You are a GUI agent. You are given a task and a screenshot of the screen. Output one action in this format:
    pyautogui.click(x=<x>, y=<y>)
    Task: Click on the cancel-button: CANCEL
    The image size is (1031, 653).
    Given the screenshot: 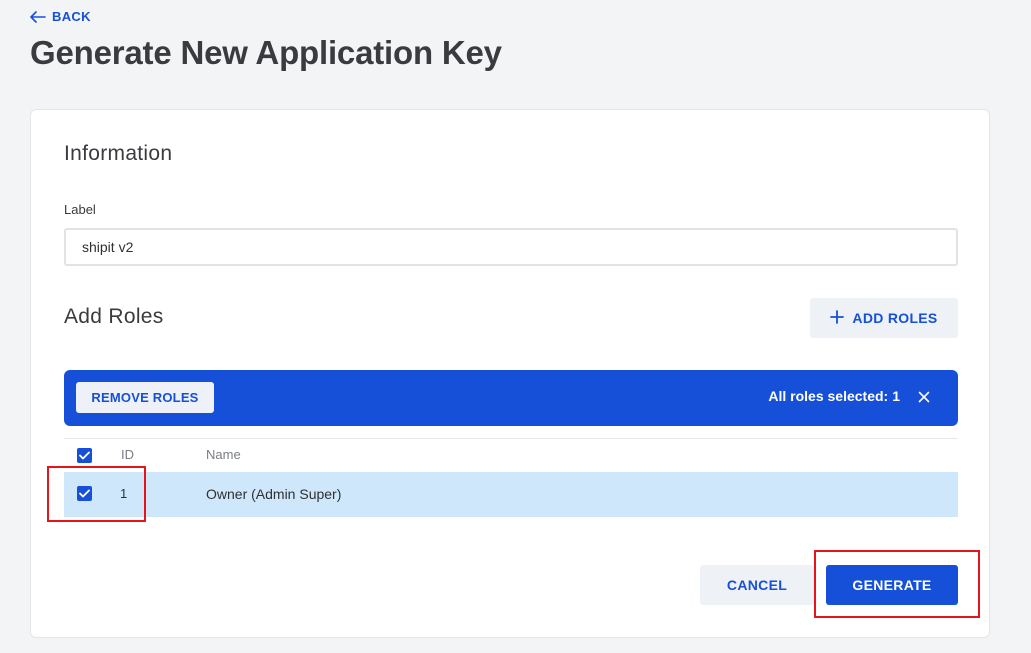 What is the action you would take?
    pyautogui.click(x=757, y=585)
    